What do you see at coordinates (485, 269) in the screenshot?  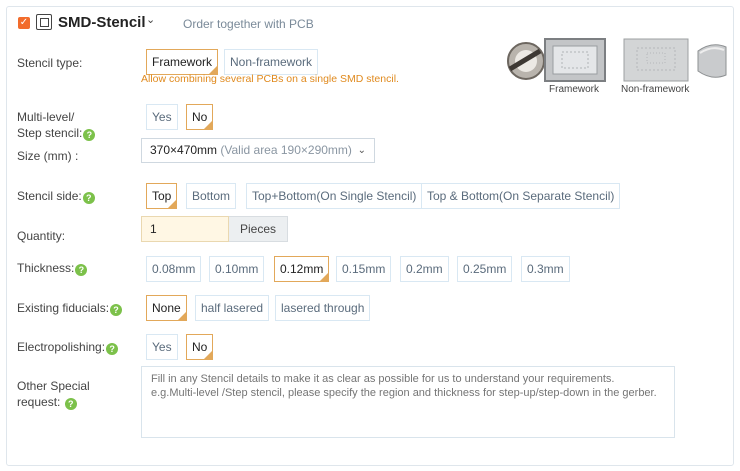 I see `thickness-option-0-25: 0.25mm` at bounding box center [485, 269].